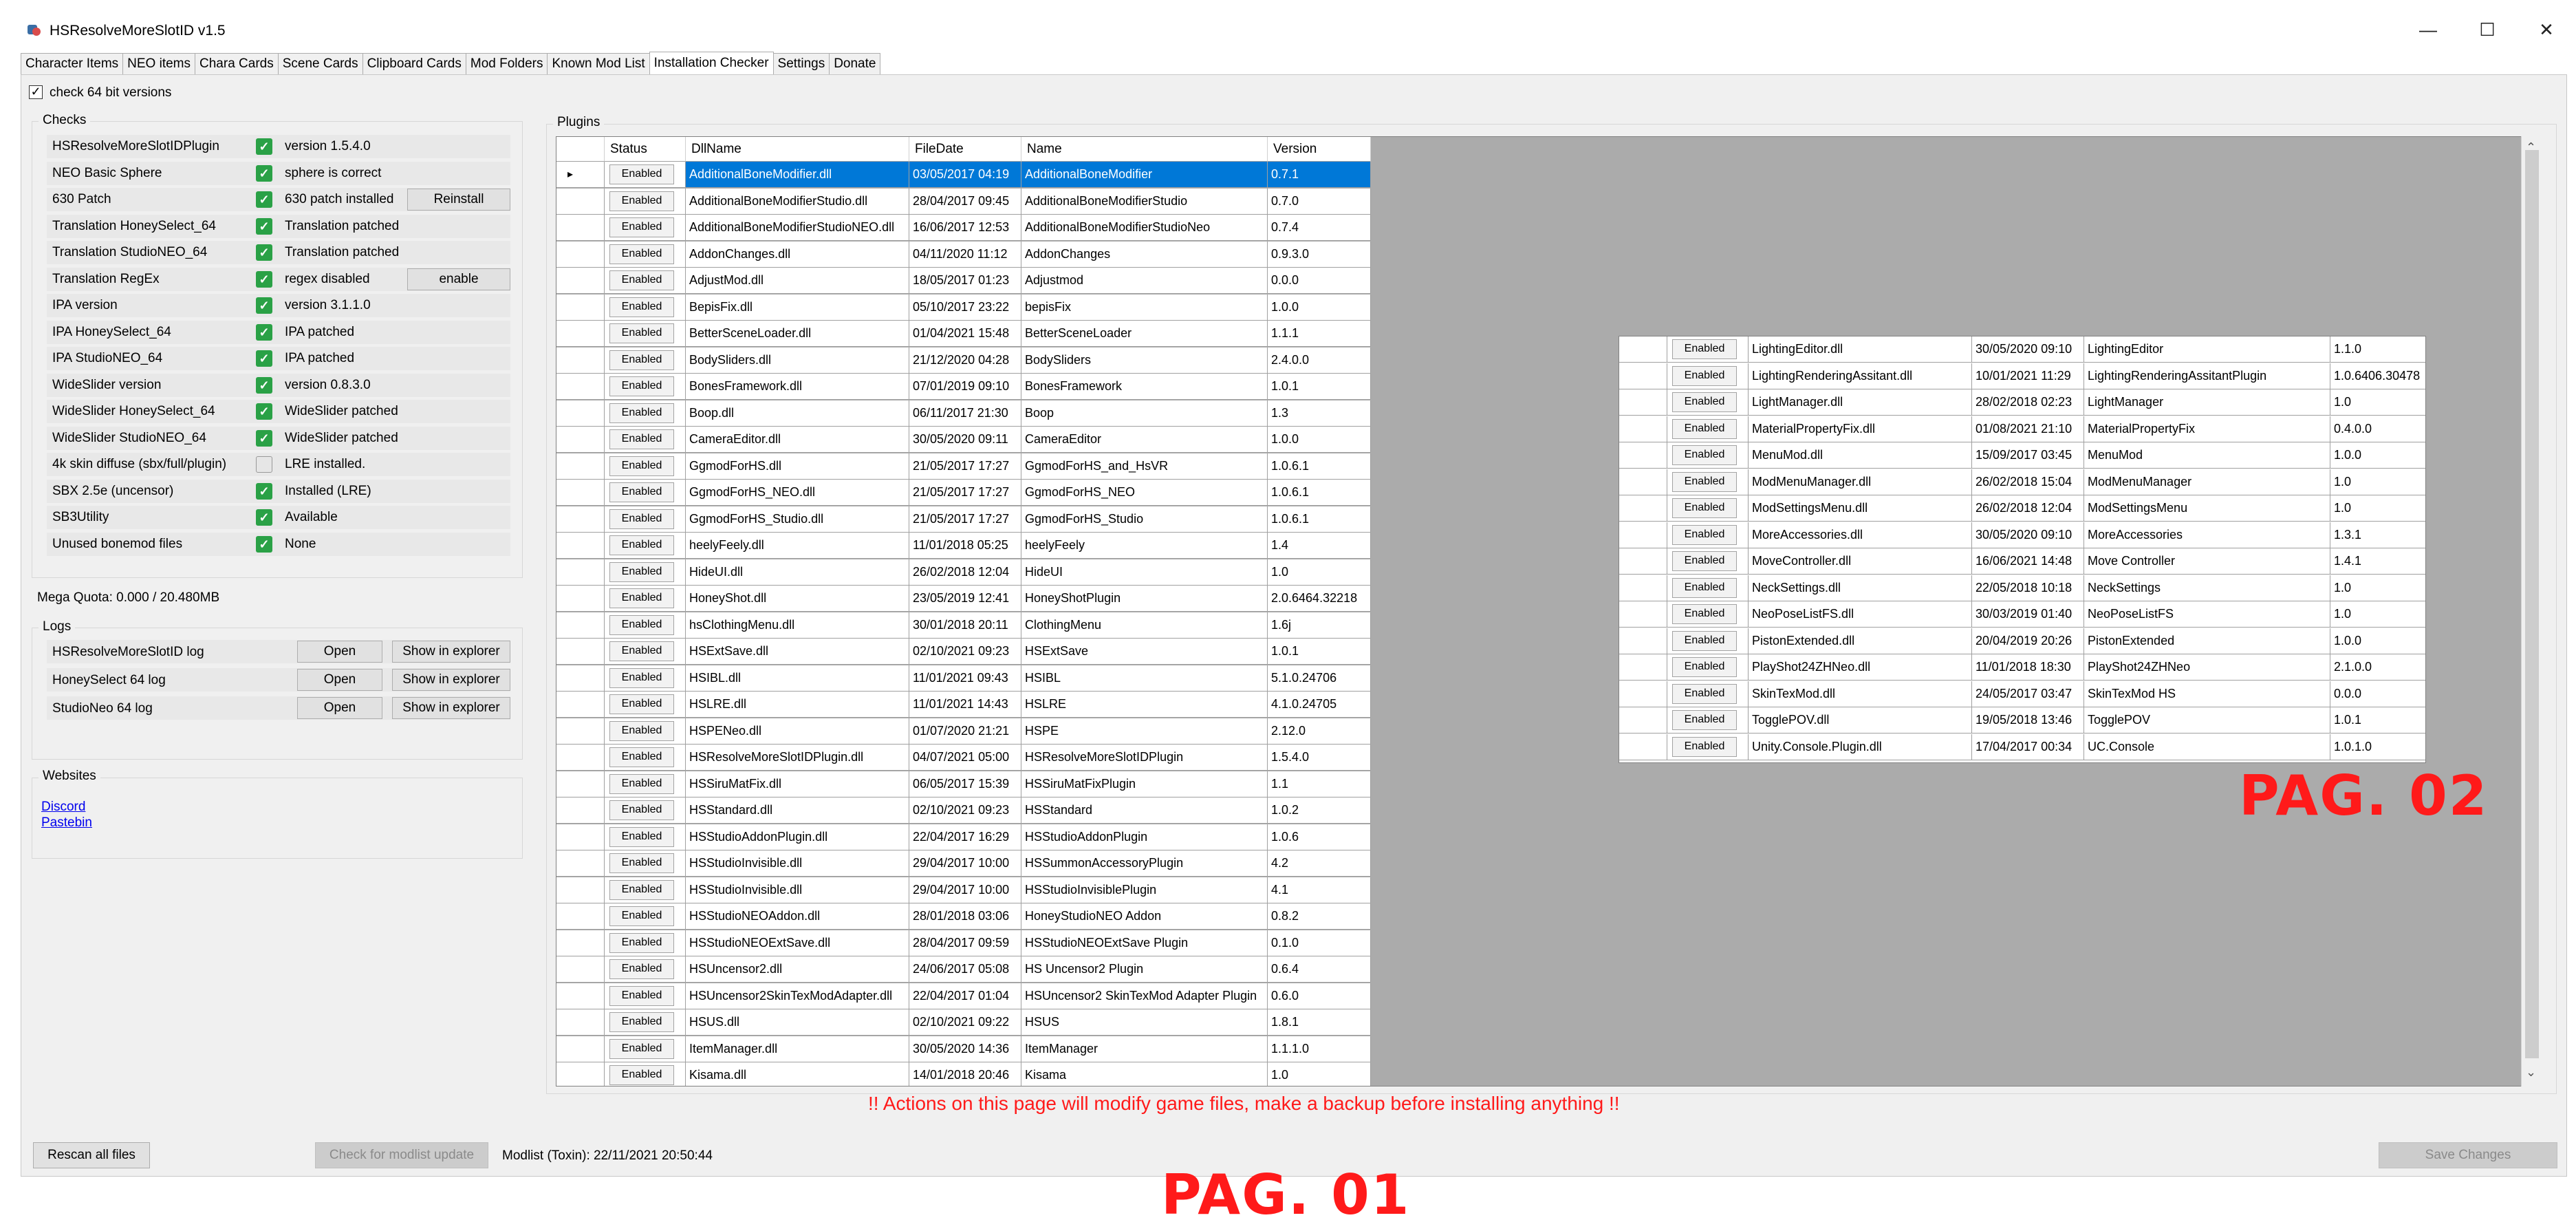  I want to click on name-cell: AddonChanges, so click(1144, 254).